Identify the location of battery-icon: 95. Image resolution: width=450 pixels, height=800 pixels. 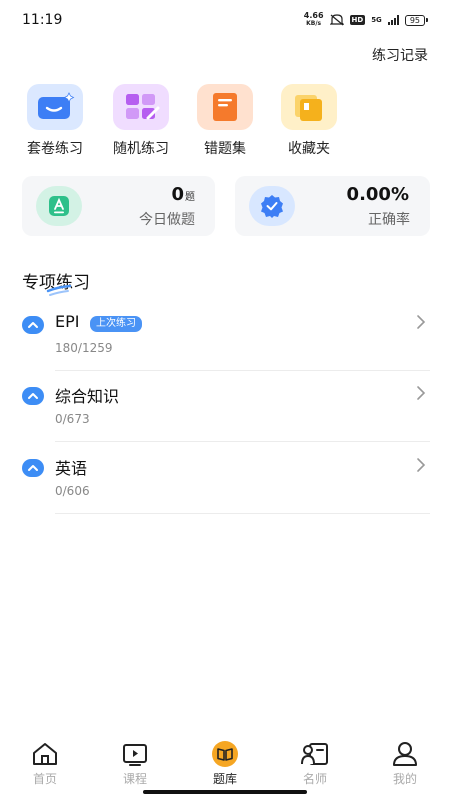
(416, 20).